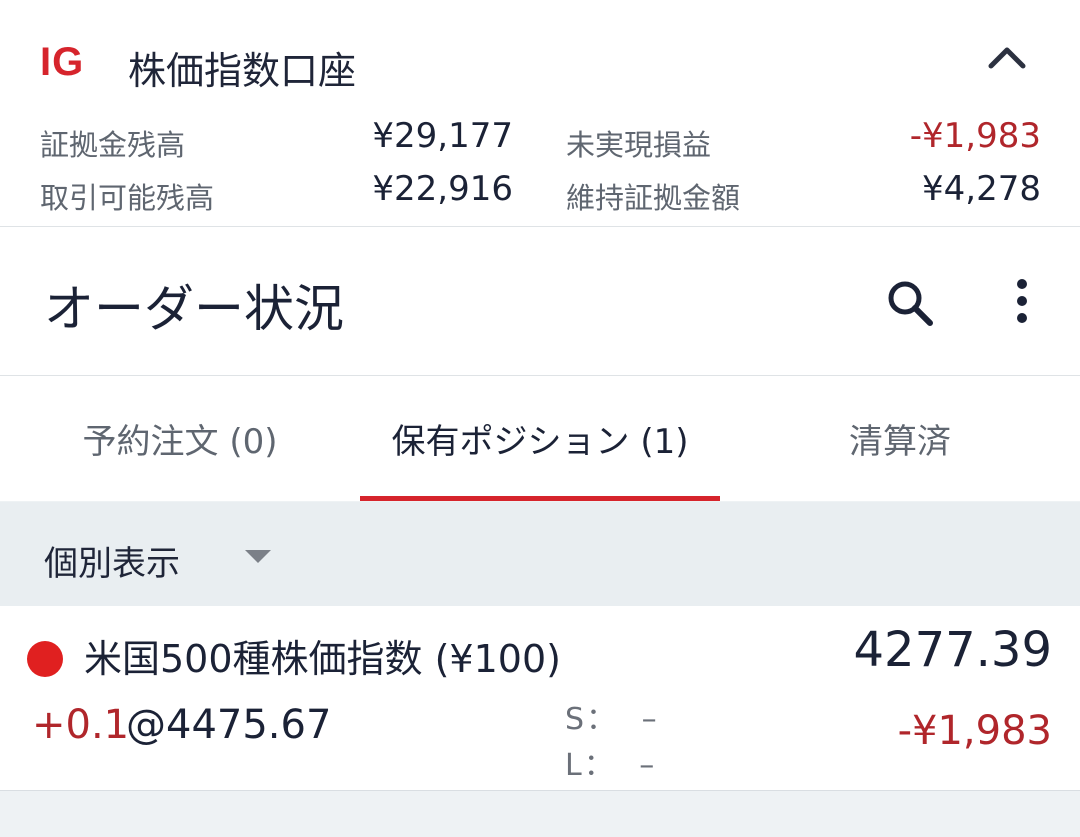 The width and height of the screenshot is (1080, 837). Describe the element at coordinates (653, 198) in the screenshot. I see `maintenance-margin-label: 維持証拠金額` at that location.